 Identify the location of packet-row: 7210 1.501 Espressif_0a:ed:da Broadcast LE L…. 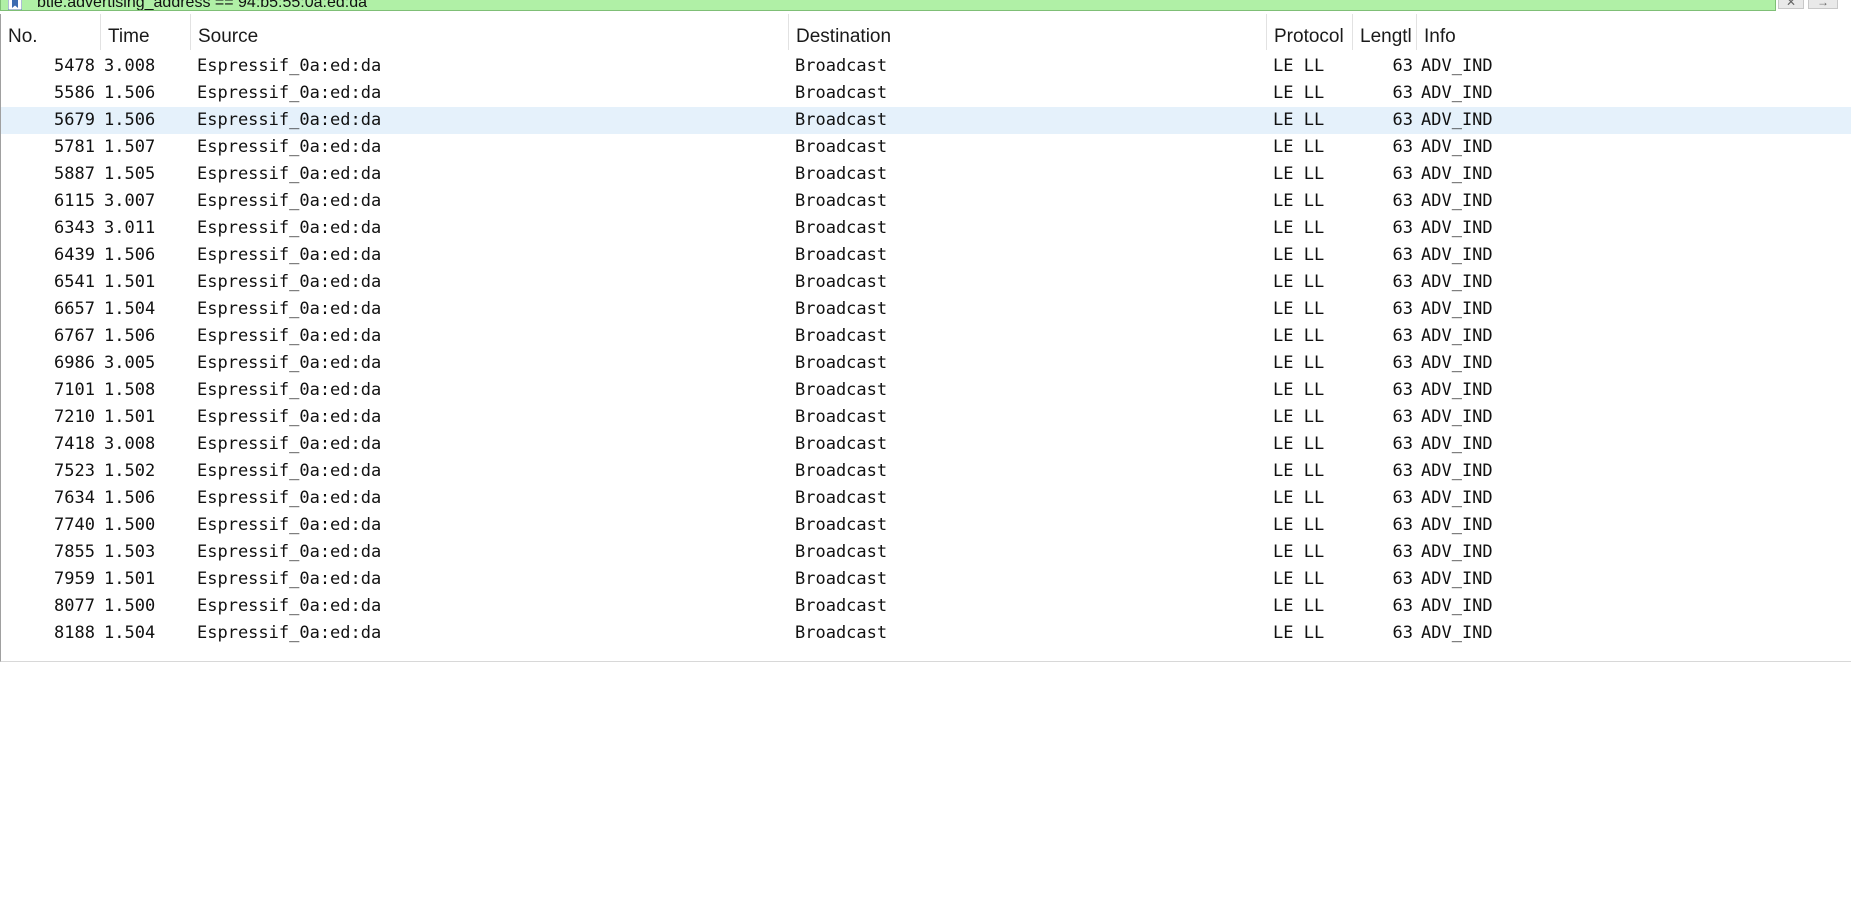
(926, 417).